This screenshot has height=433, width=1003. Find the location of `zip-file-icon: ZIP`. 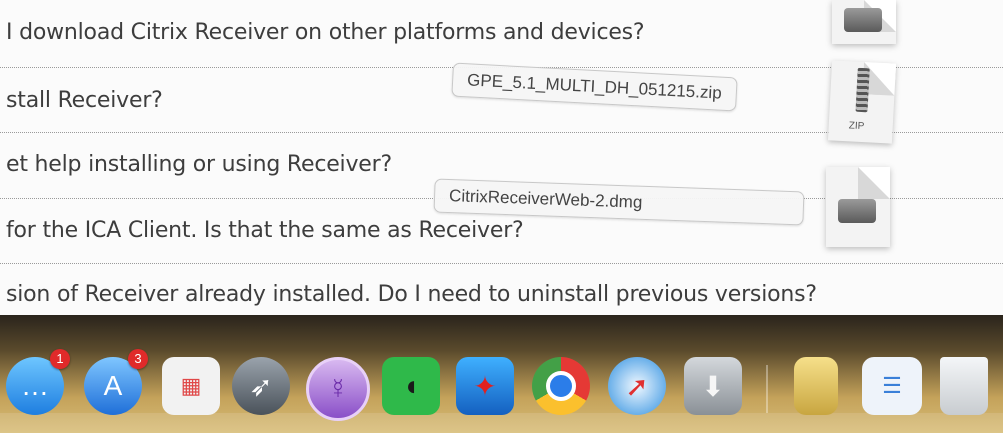

zip-file-icon: ZIP is located at coordinates (862, 102).